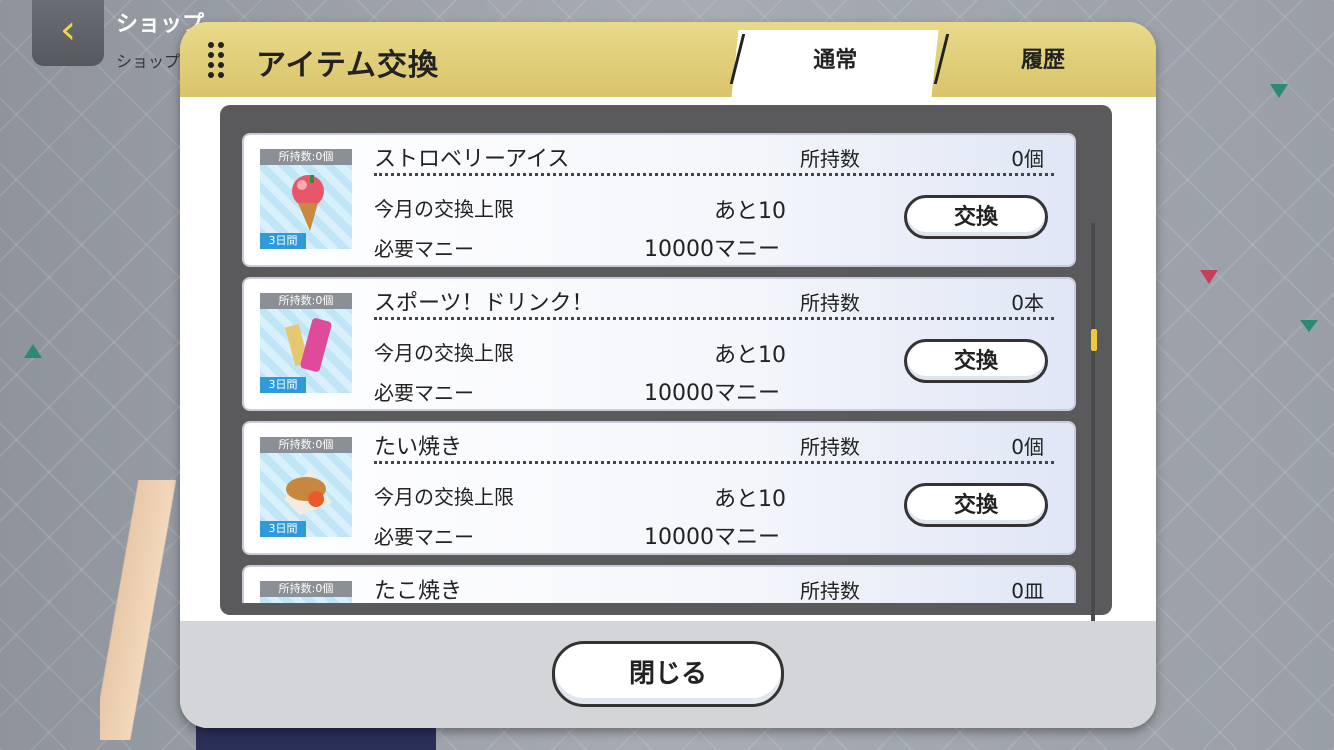  What do you see at coordinates (659, 584) in the screenshot?
I see `list-item: 所持数:0個 たこ焼き 所持数 0皿` at bounding box center [659, 584].